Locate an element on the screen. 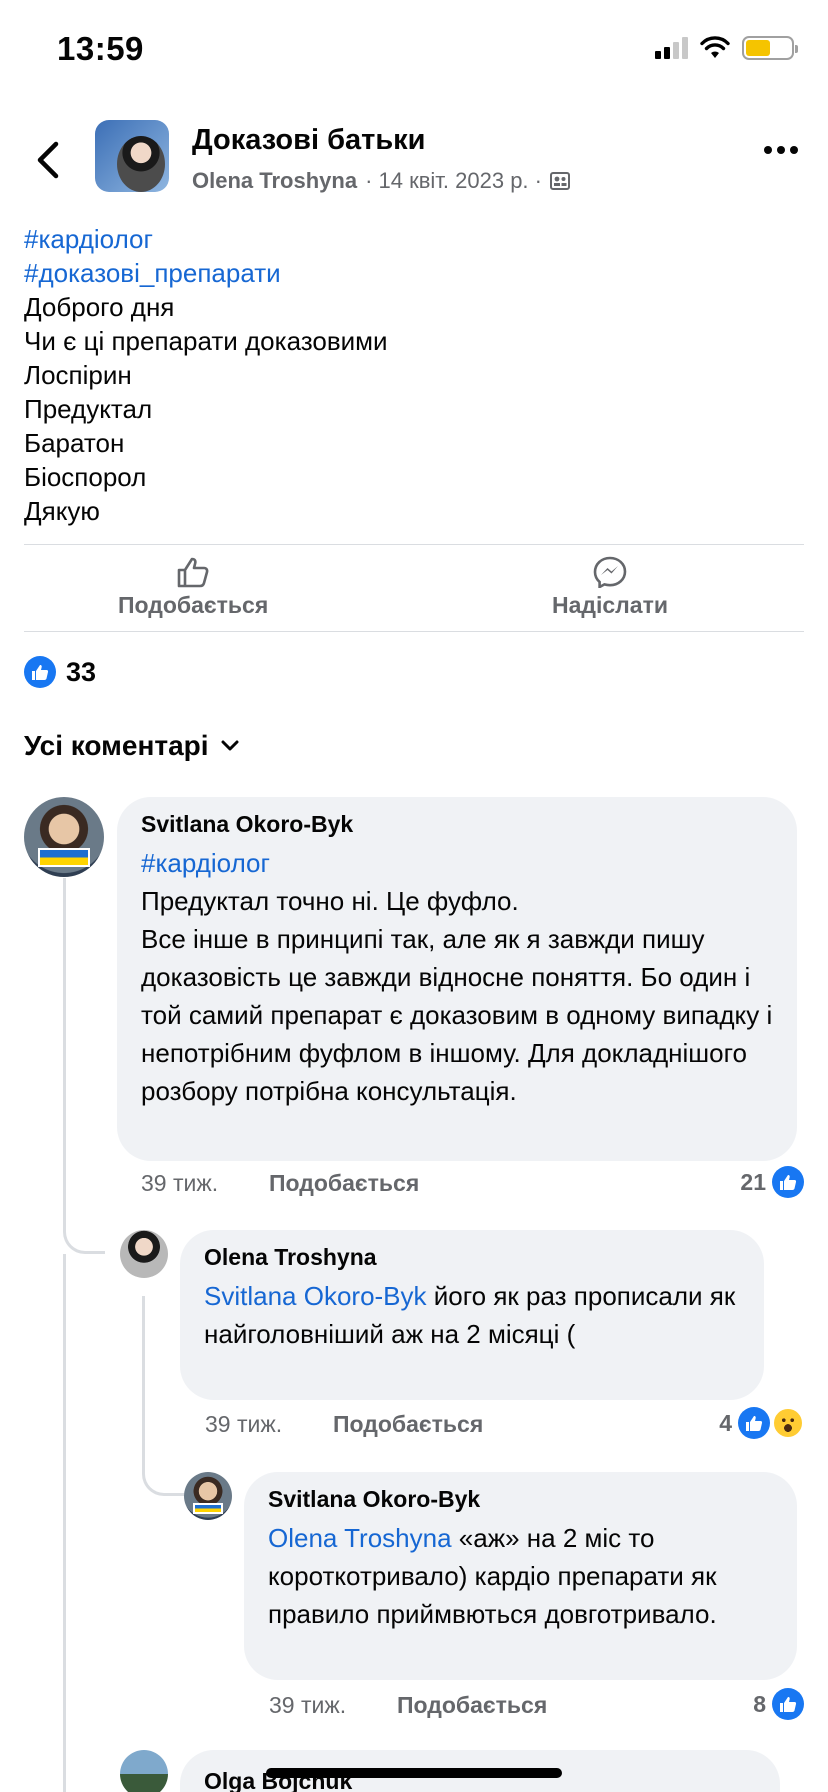 This screenshot has height=1792, width=828. back-button is located at coordinates (48, 160).